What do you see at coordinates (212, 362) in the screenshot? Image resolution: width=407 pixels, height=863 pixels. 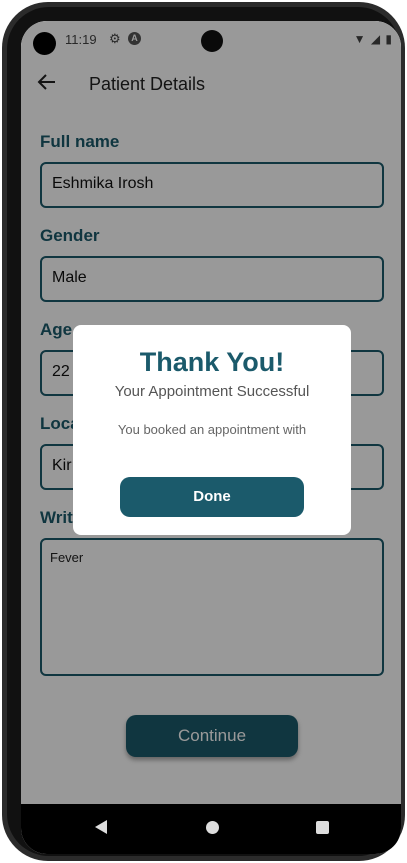 I see `dialog-title: Thank You!` at bounding box center [212, 362].